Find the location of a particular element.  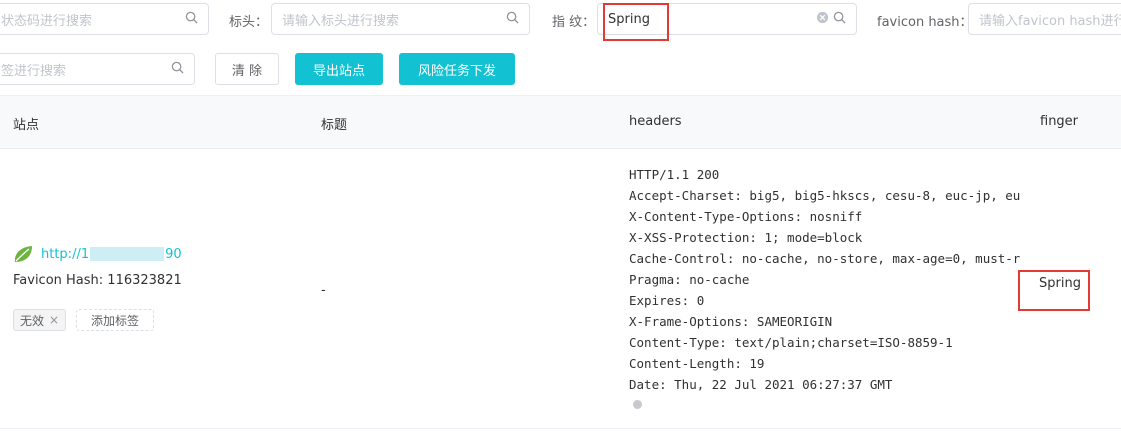

site-link: http://1 90 is located at coordinates (111, 254).